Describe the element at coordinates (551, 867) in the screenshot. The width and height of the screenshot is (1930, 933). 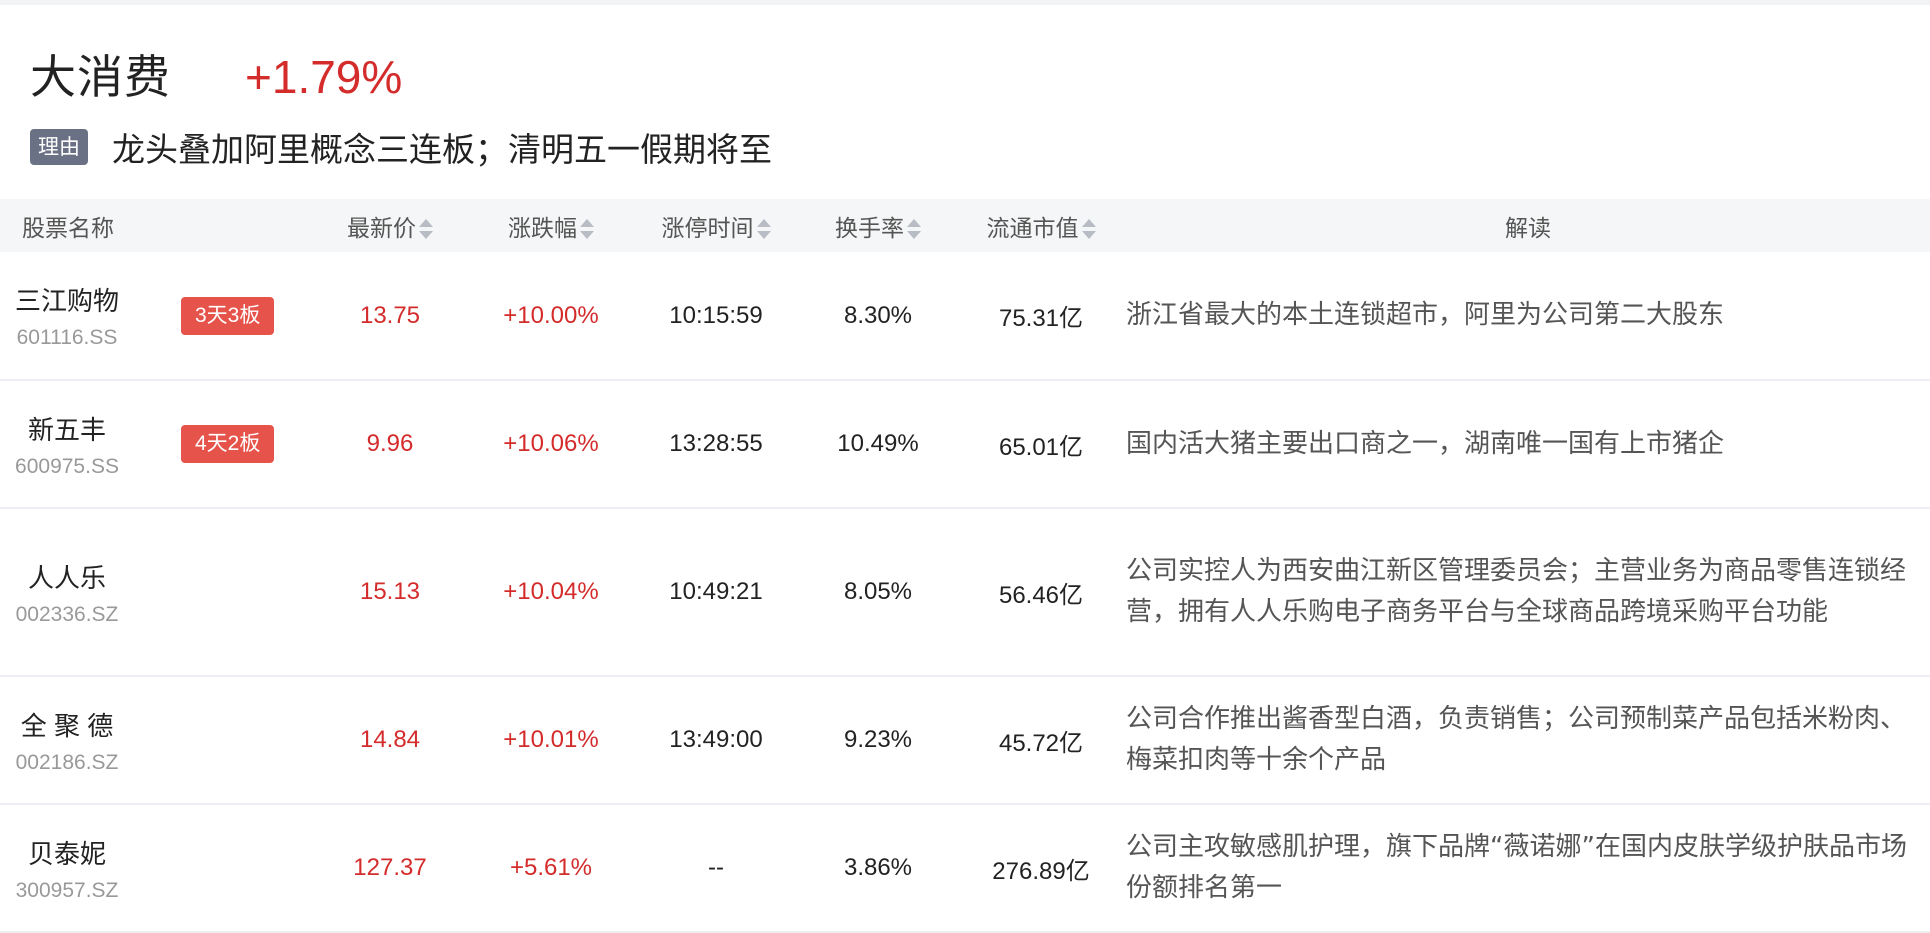
I see `change-cell: +5.61%` at that location.